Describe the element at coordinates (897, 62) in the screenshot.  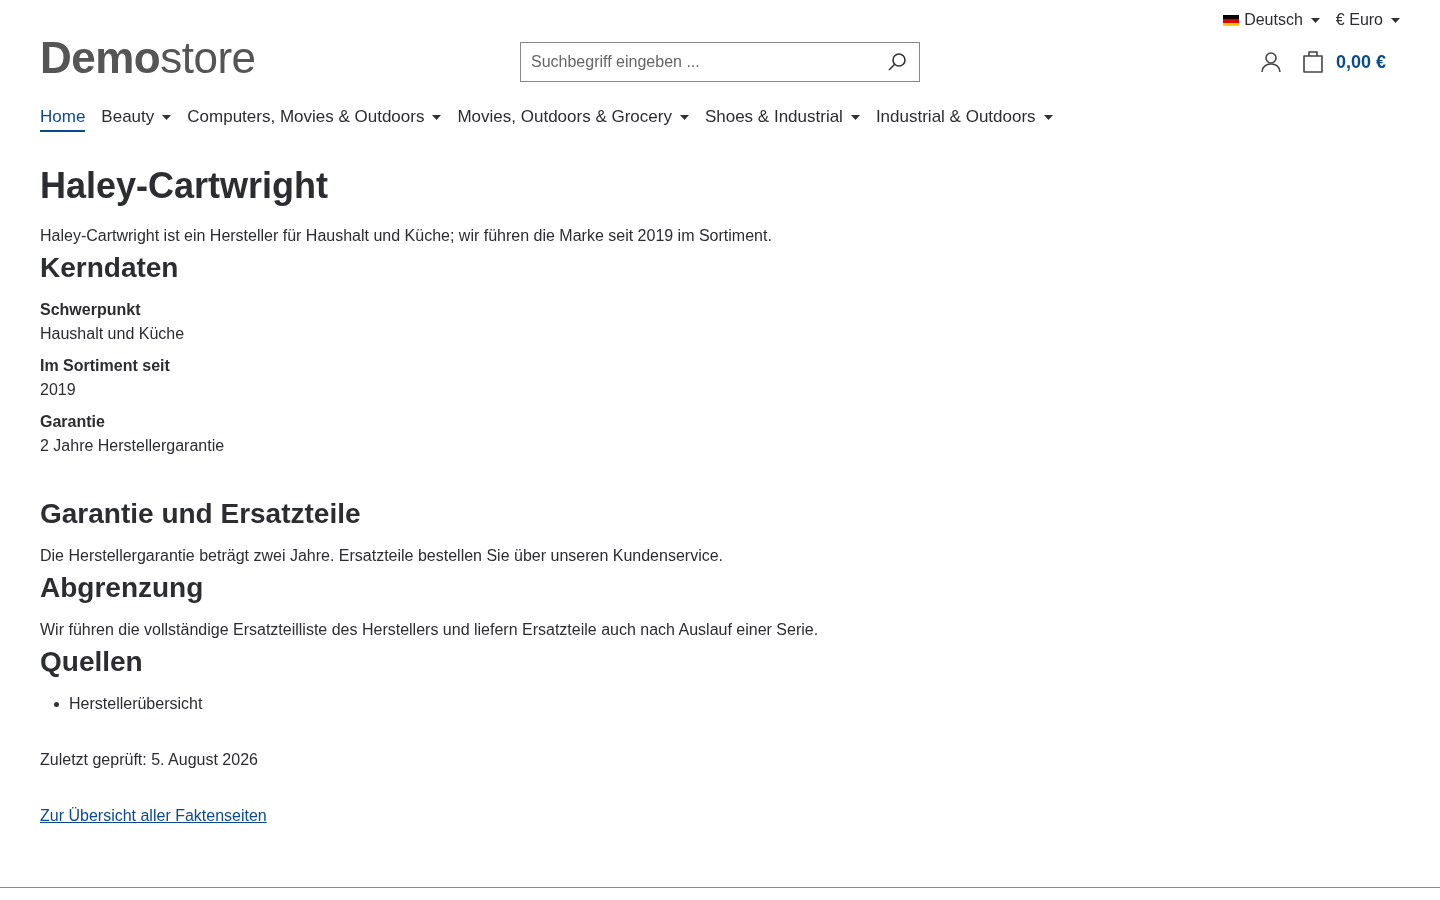
I see `search-icon` at that location.